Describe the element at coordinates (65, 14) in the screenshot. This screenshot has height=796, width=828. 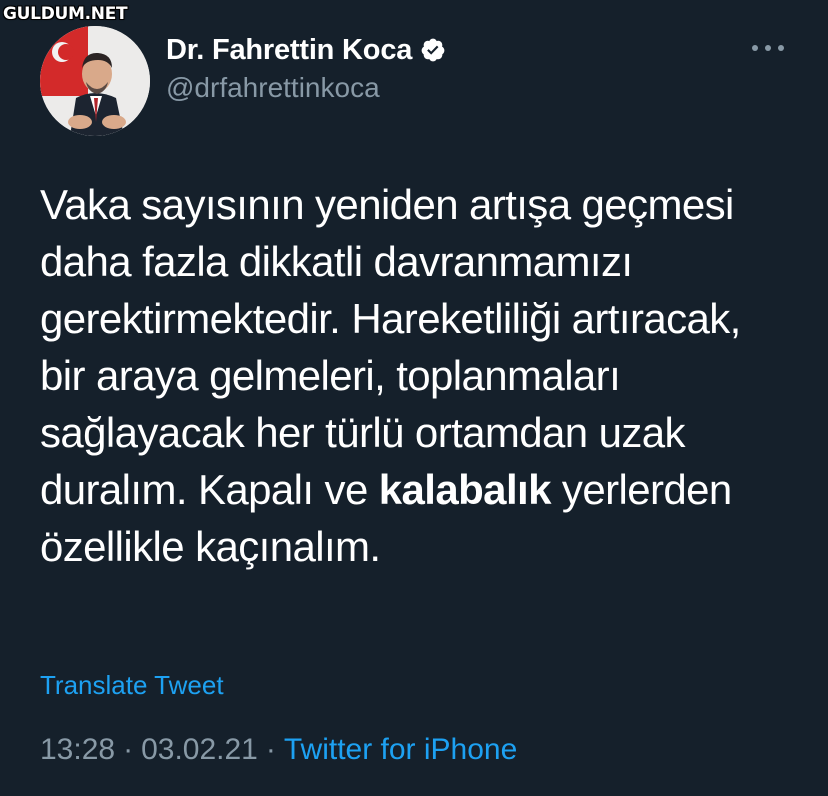
I see `watermark: GULDUM.NET` at that location.